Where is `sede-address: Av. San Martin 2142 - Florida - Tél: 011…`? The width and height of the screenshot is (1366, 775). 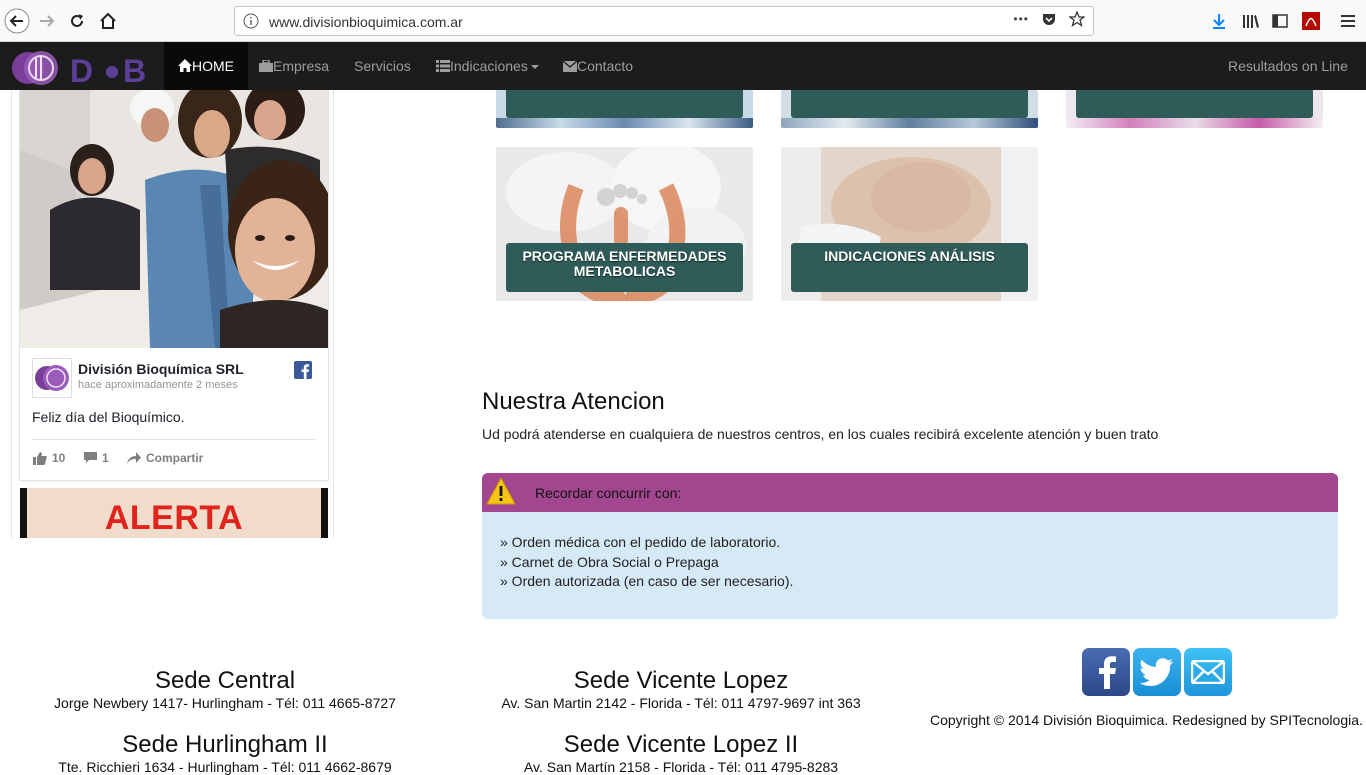
sede-address: Av. San Martin 2142 - Florida - Tél: 011… is located at coordinates (681, 703).